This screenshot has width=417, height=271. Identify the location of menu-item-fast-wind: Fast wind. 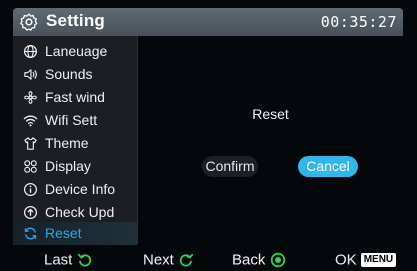
(75, 97).